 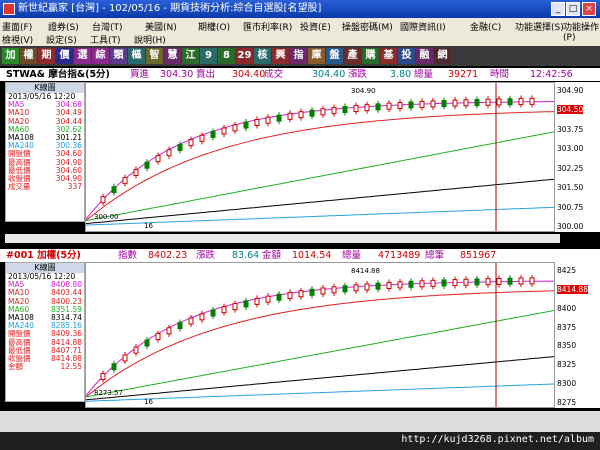 What do you see at coordinates (58, 74) in the screenshot?
I see `panel1-symbol: STWA& 摩台指&(5分)` at bounding box center [58, 74].